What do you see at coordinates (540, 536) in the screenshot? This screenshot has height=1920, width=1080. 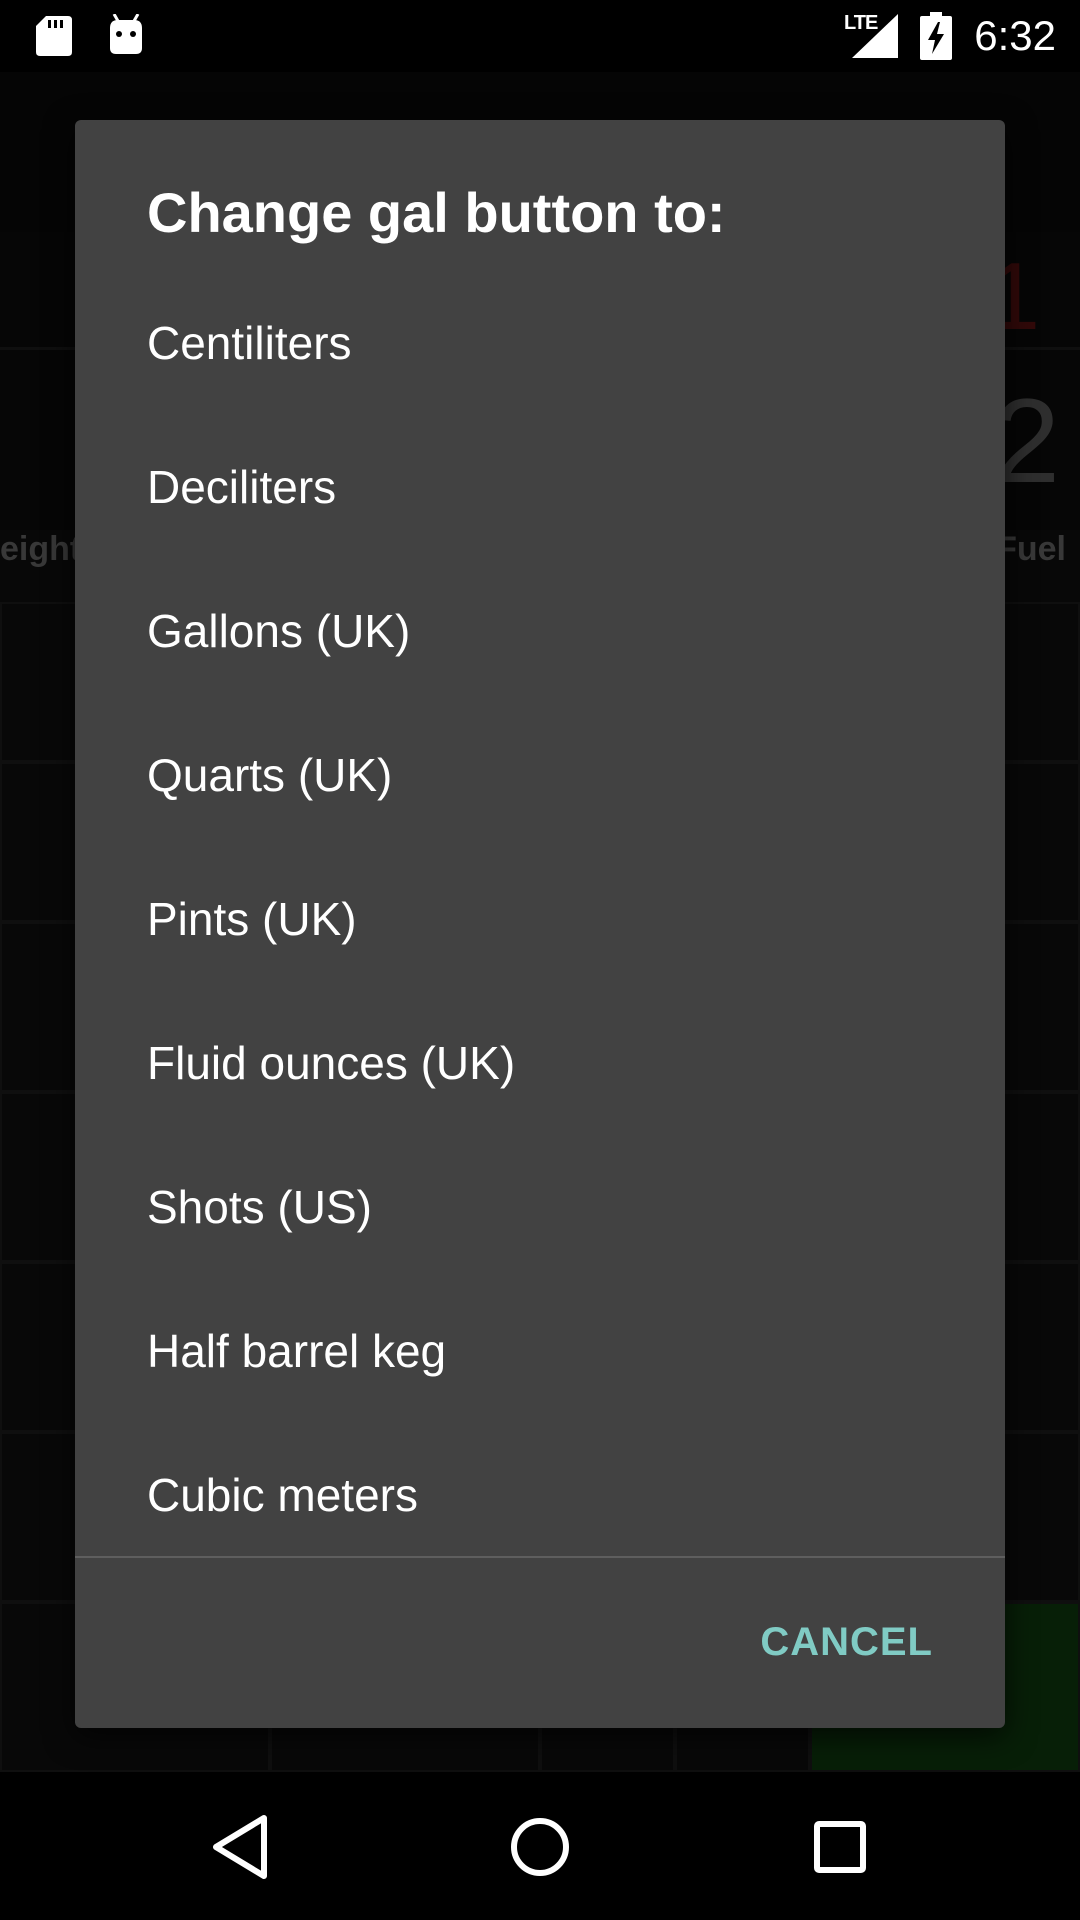 I see `option-deciliters: Deciliters` at bounding box center [540, 536].